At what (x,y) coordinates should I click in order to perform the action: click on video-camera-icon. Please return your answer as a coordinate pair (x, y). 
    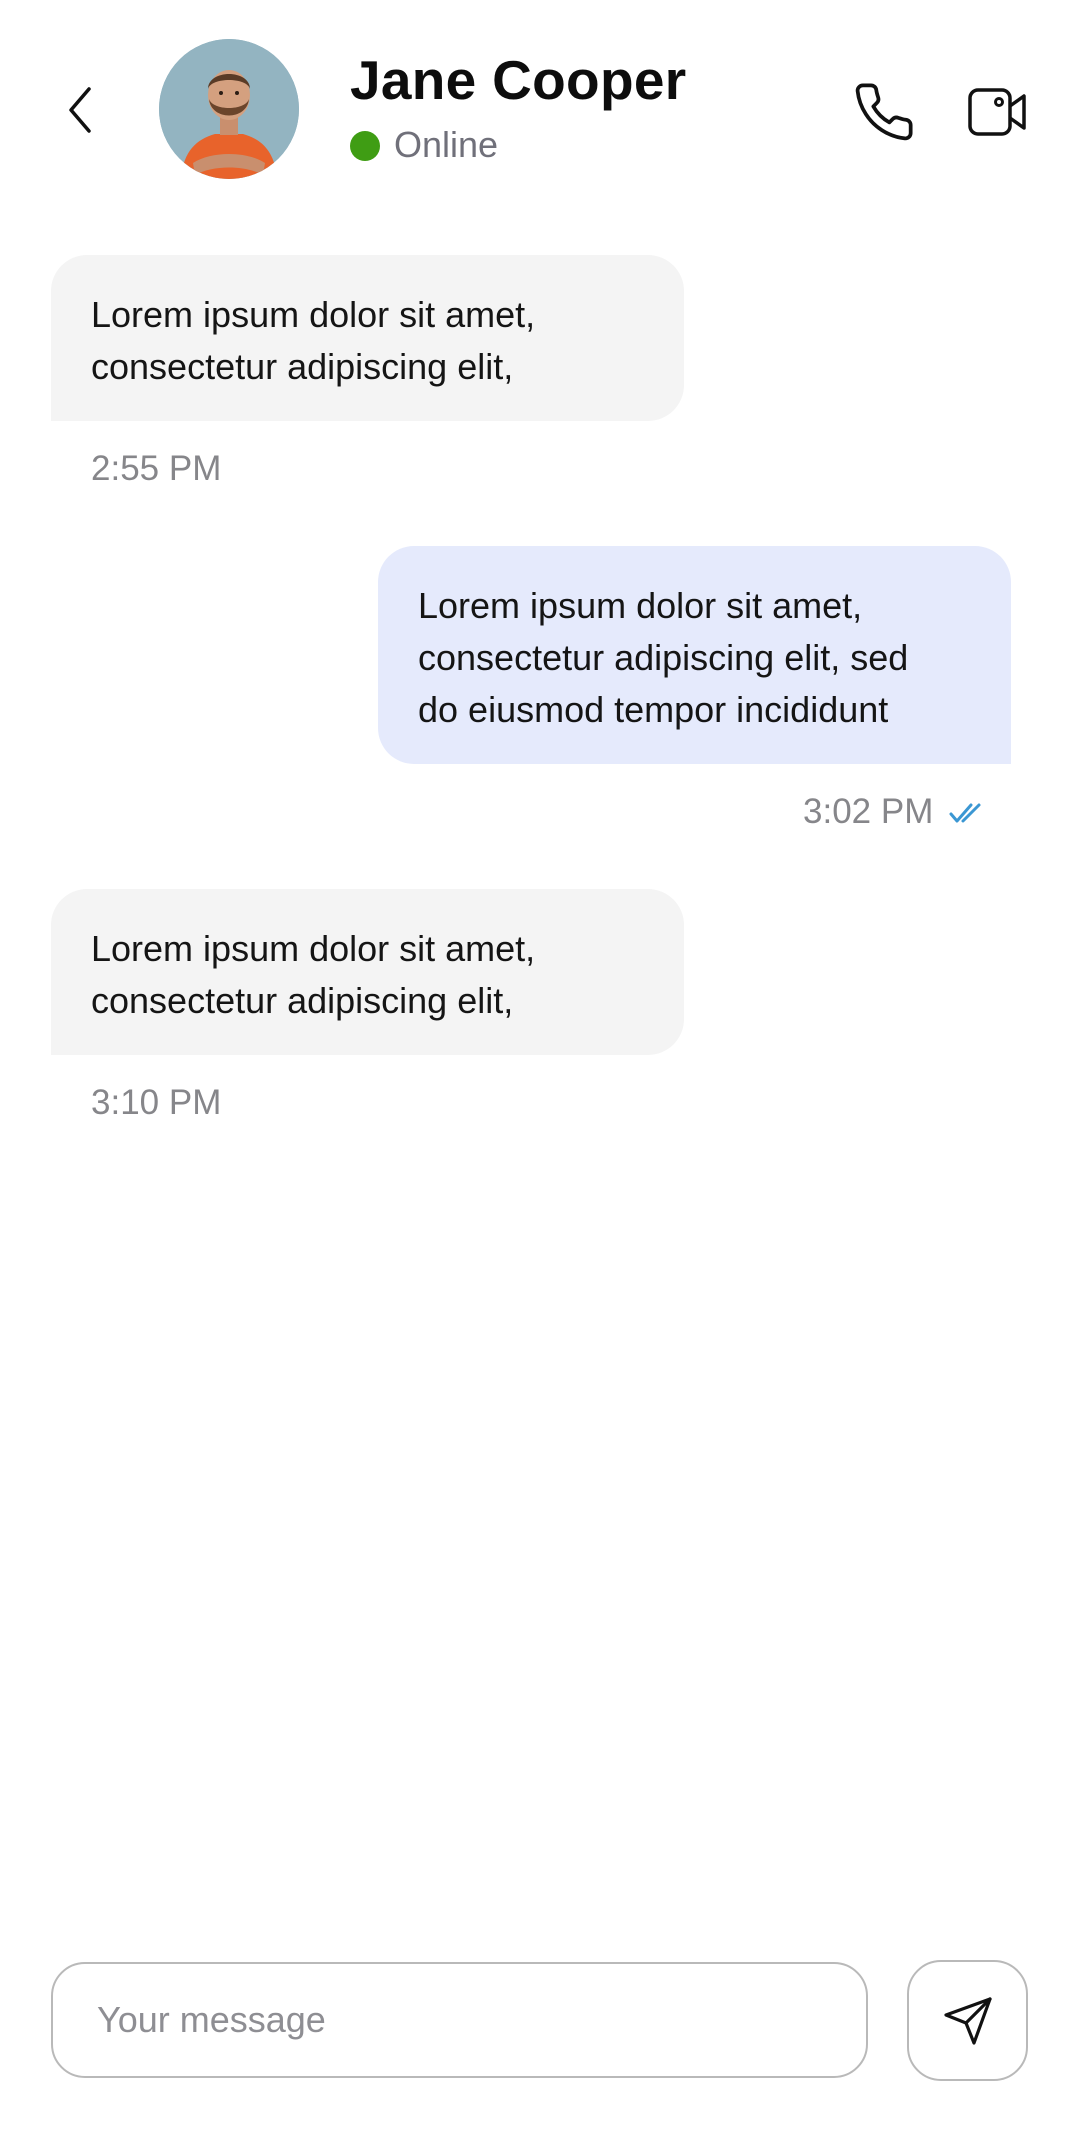
    Looking at the image, I should click on (997, 112).